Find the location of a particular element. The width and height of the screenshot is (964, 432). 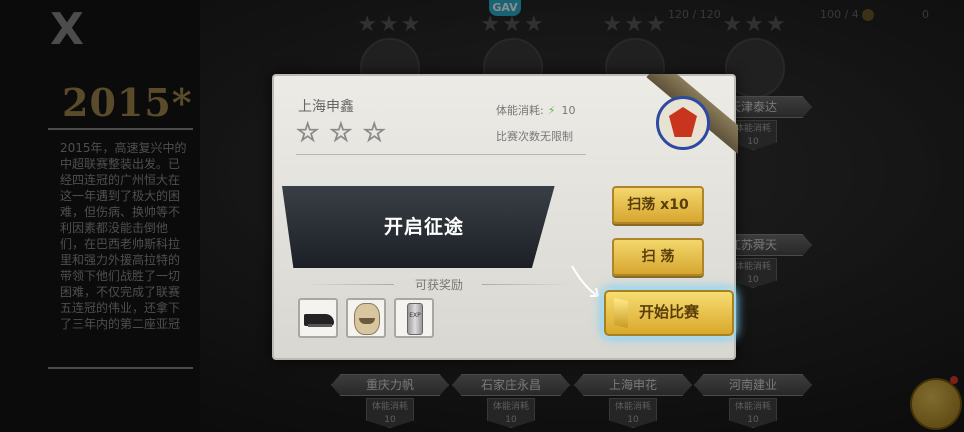

start-journey-banner: 开启征途 is located at coordinates (418, 227).